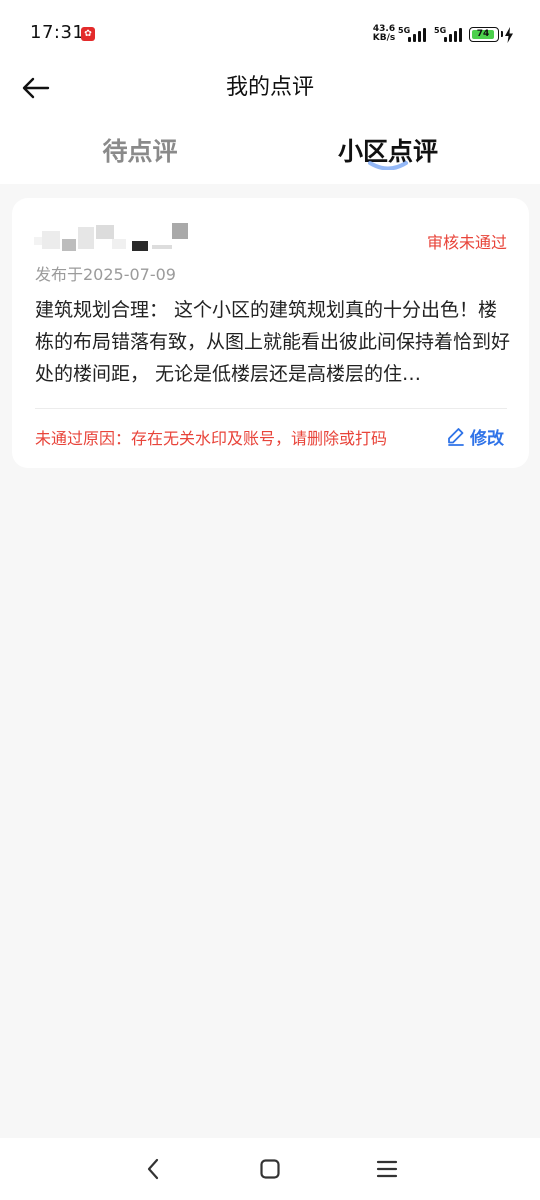  I want to click on charging-icon, so click(509, 35).